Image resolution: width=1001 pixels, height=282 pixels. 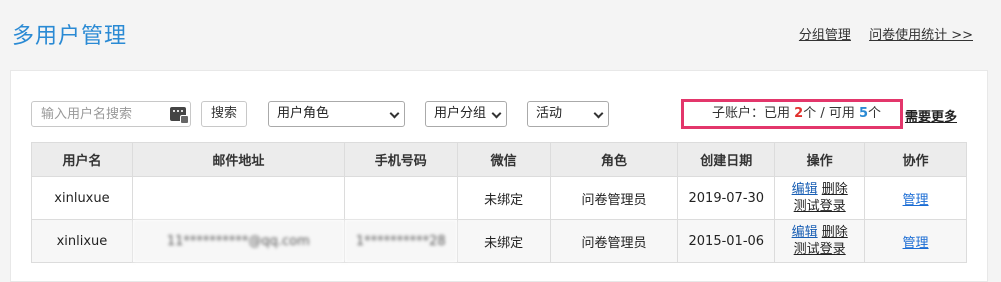 I want to click on quota-available-suffix: 个, so click(x=875, y=113).